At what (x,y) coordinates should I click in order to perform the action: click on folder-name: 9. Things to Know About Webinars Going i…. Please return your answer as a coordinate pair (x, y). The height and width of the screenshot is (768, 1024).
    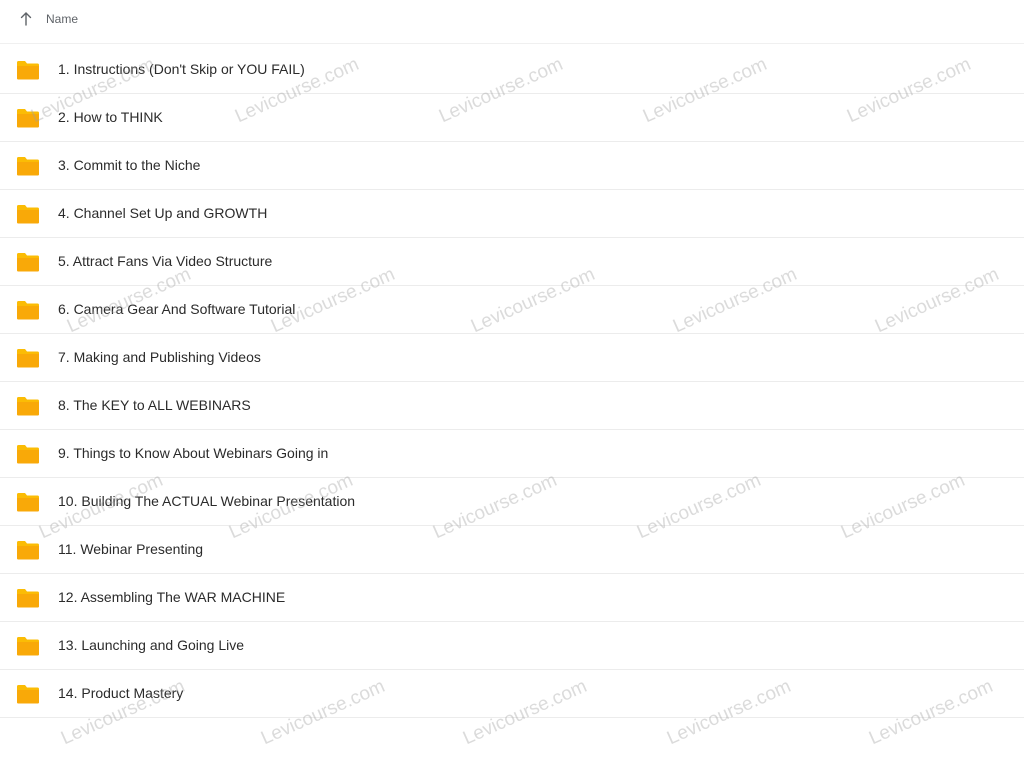
    Looking at the image, I should click on (193, 453).